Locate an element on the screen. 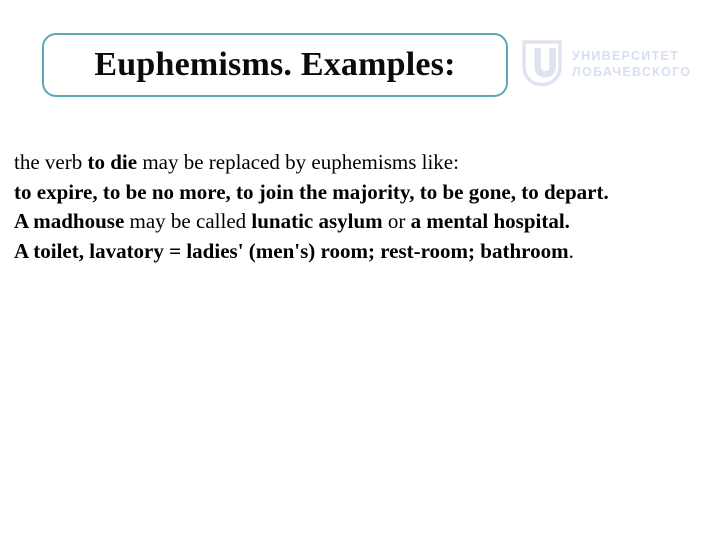 The width and height of the screenshot is (720, 540). university-logo-line-1: УНИВЕРСИТЕТ is located at coordinates (626, 56).